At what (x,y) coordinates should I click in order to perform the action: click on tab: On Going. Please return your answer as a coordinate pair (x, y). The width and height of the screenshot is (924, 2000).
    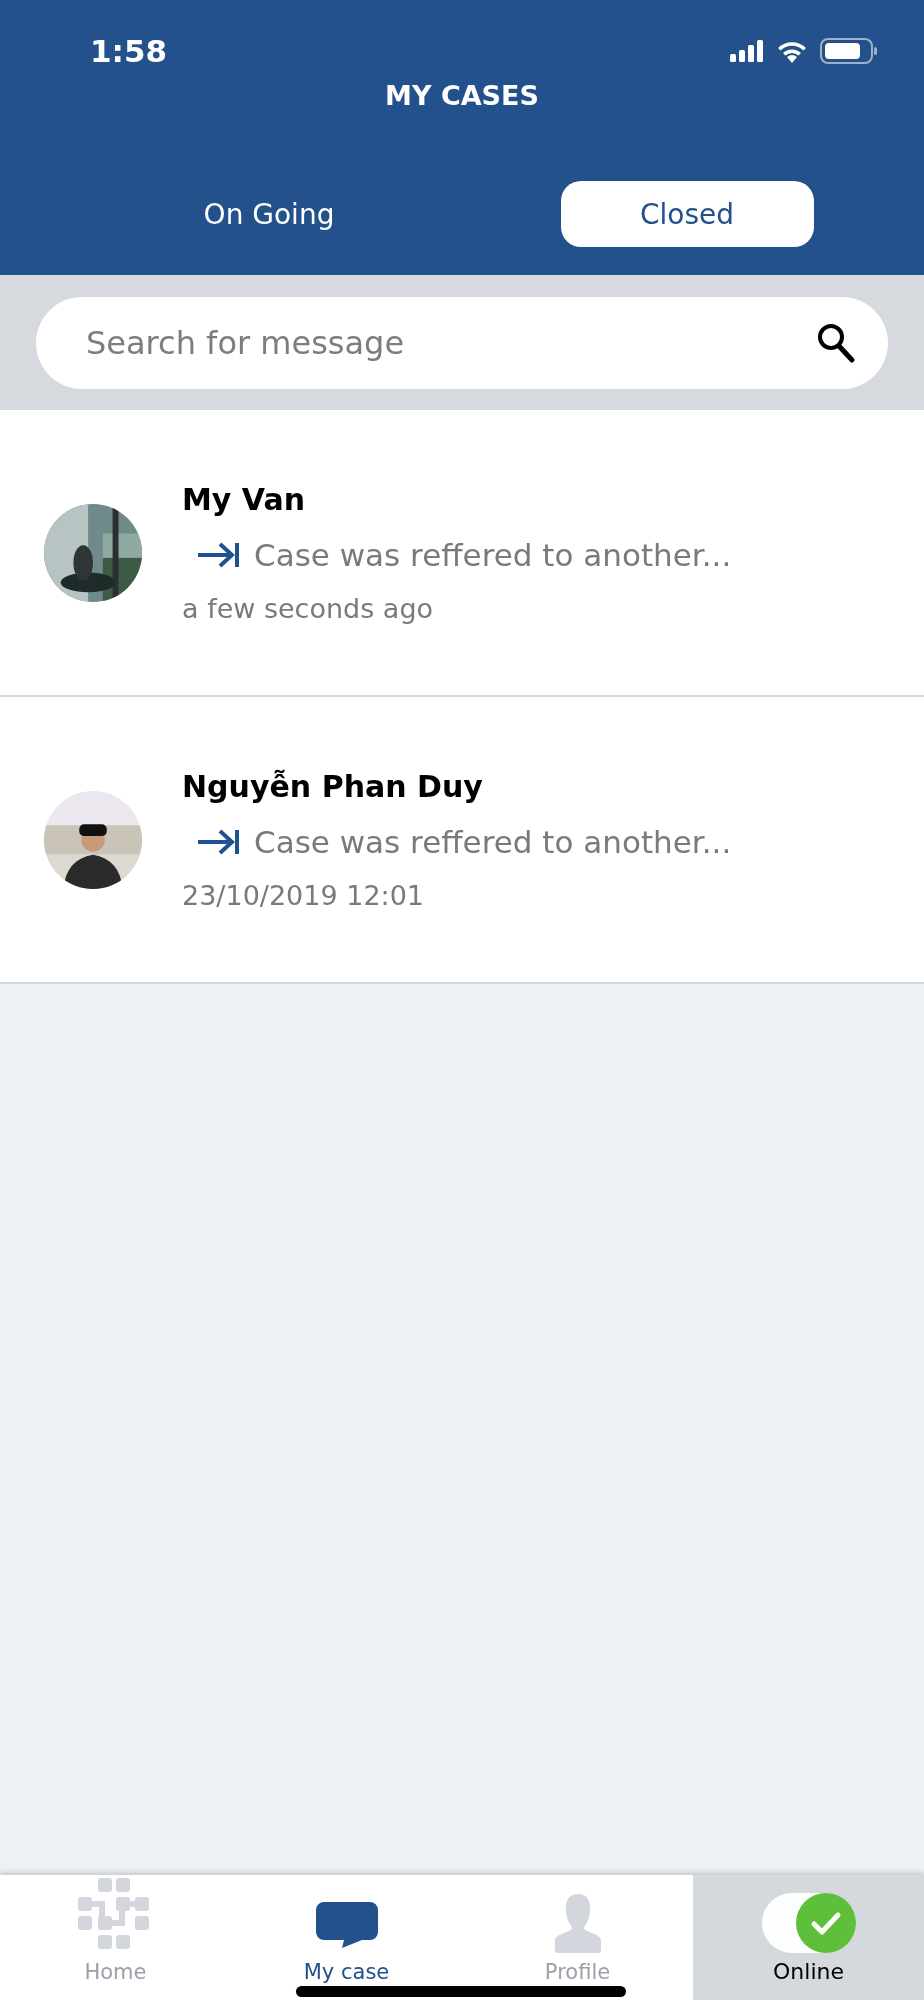
    Looking at the image, I should click on (269, 214).